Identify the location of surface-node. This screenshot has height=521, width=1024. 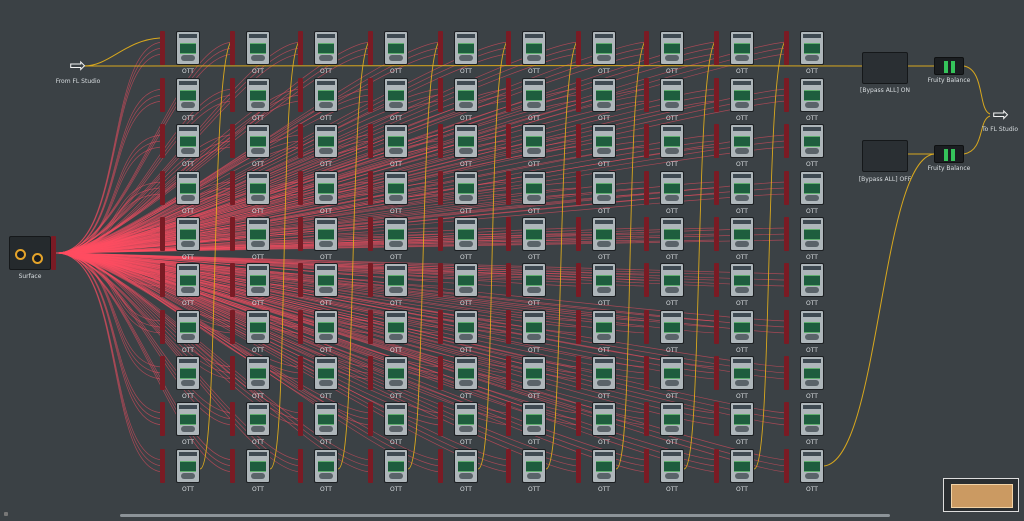
(30, 253).